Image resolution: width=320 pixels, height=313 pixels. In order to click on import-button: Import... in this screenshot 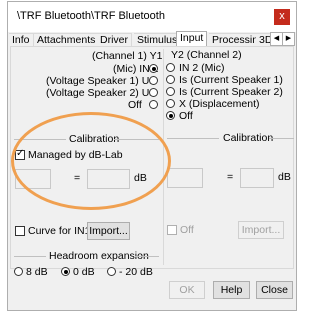, I will do `click(108, 231)`.